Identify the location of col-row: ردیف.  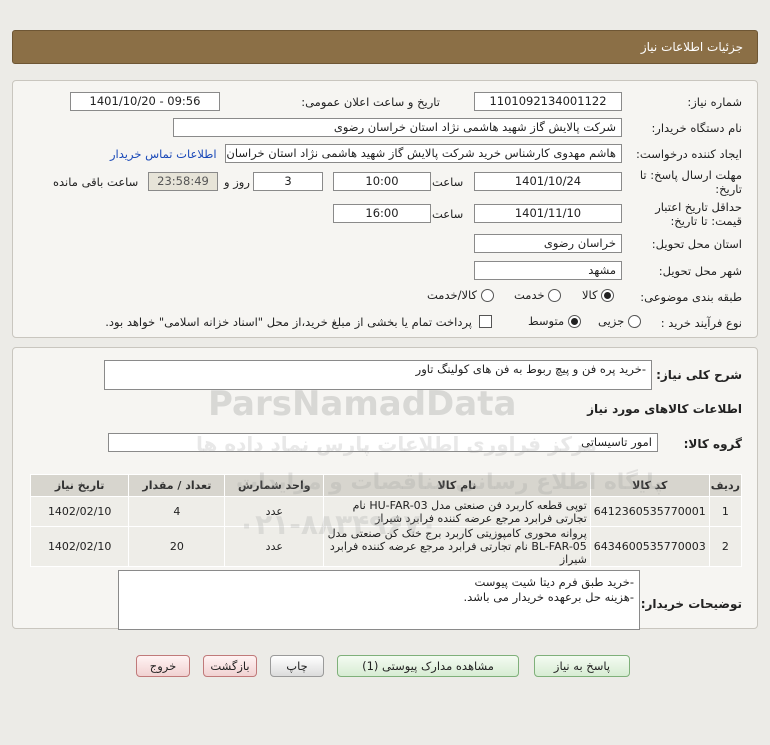
(725, 485).